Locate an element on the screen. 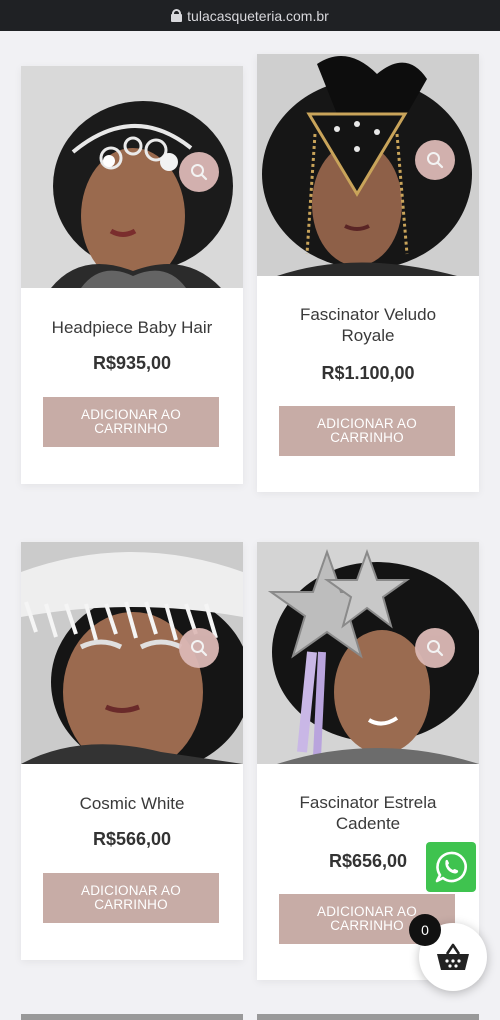 This screenshot has height=1020, width=500. product-title-line2: Royale is located at coordinates (368, 335).